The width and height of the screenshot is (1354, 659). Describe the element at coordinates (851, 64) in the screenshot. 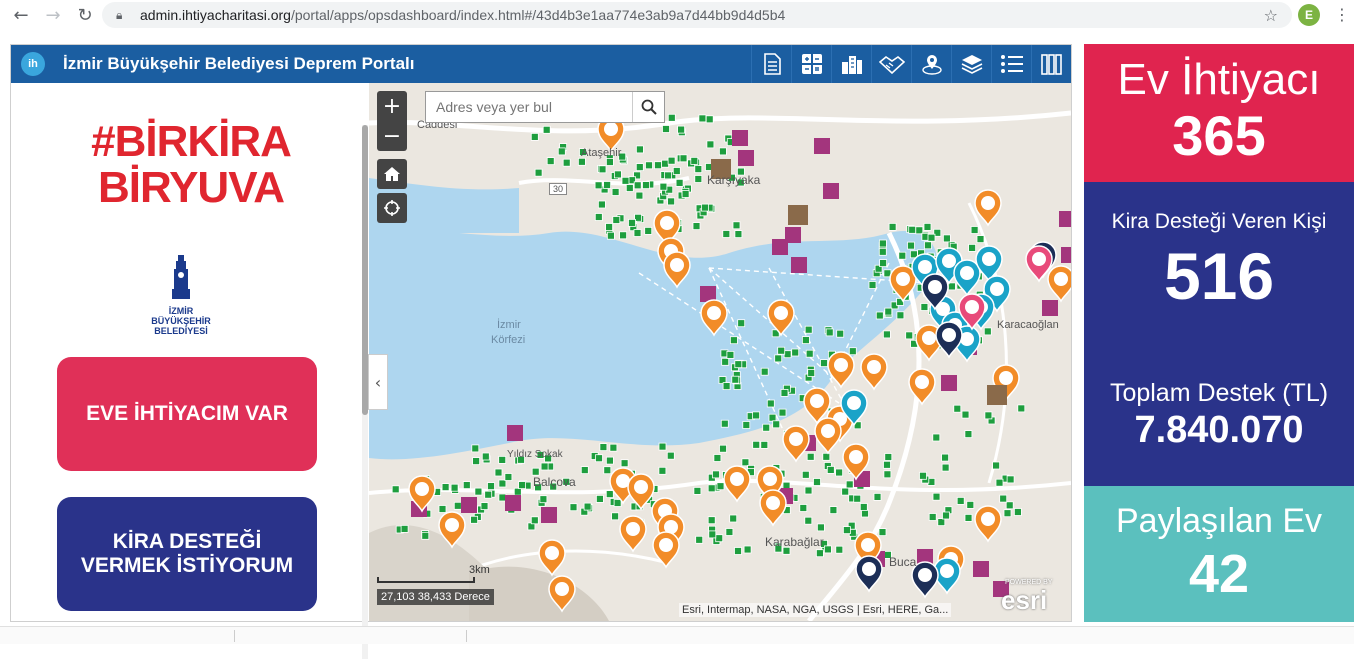

I see `buildings-icon` at that location.